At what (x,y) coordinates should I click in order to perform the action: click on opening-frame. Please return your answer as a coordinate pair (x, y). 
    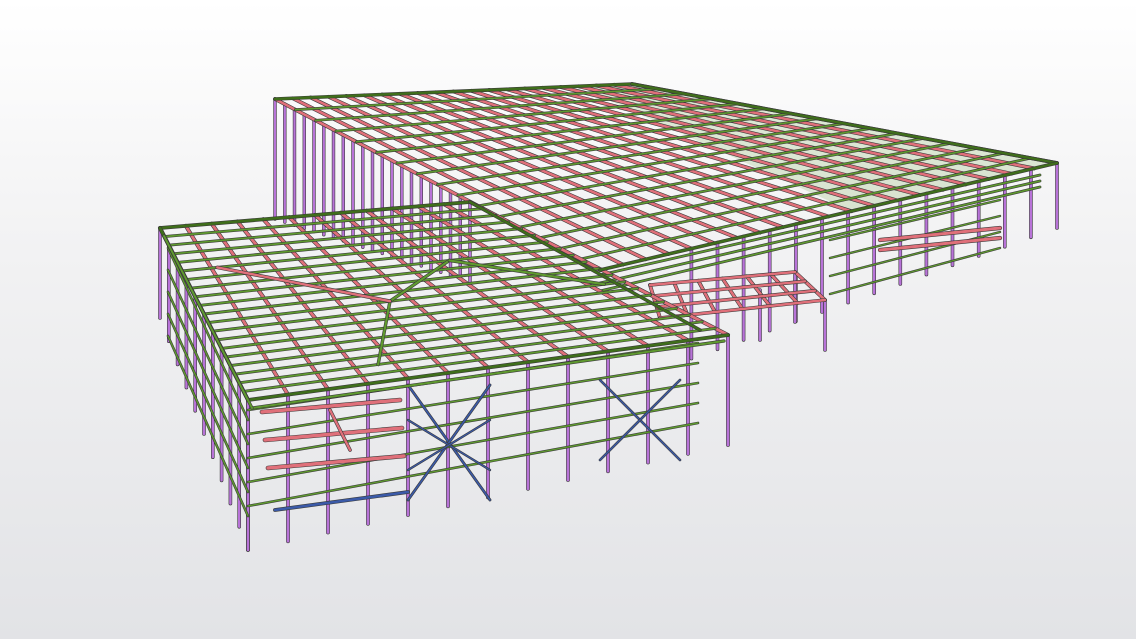
    Looking at the image, I should click on (333, 434).